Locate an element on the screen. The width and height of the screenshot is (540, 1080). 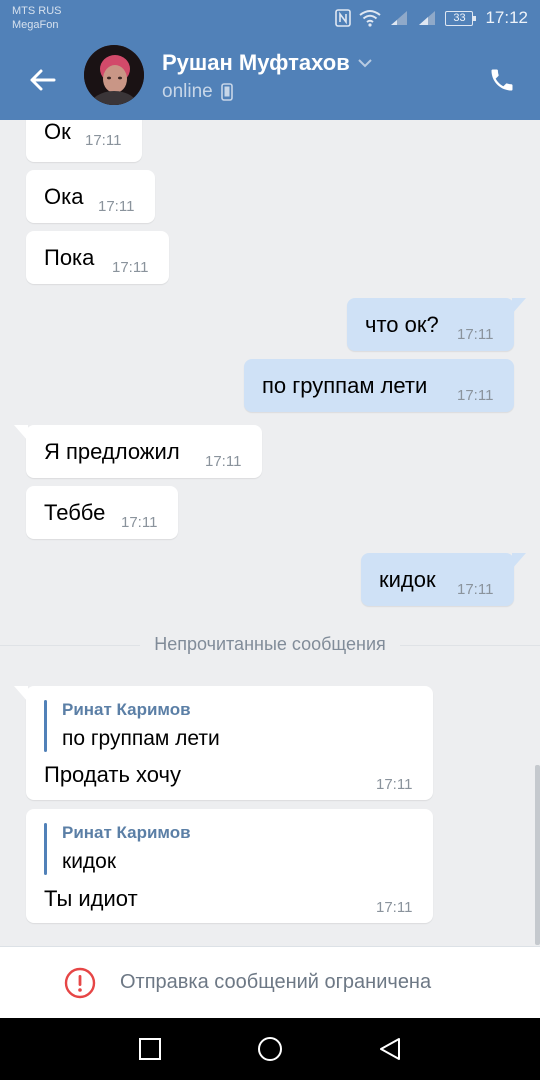
message-incoming: Теббе 17:11 is located at coordinates (102, 512).